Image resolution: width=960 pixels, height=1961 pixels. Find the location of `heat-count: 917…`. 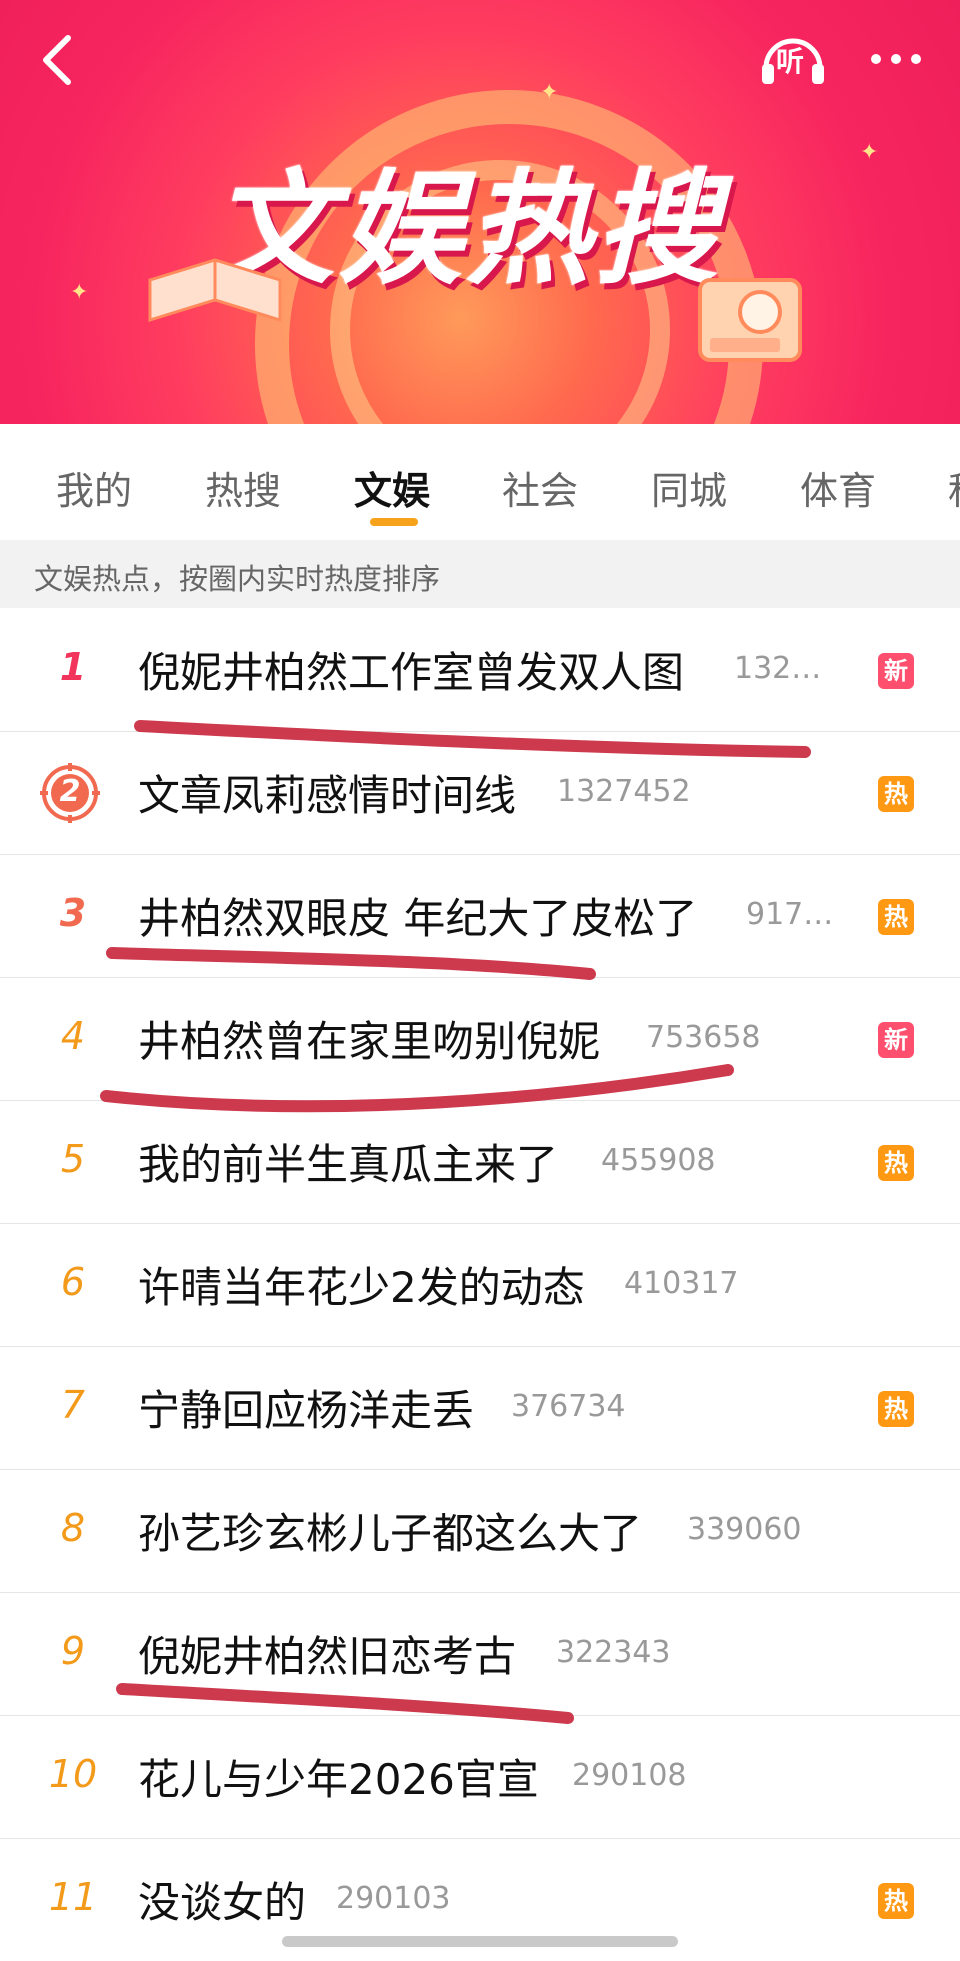

heat-count: 917… is located at coordinates (790, 914).